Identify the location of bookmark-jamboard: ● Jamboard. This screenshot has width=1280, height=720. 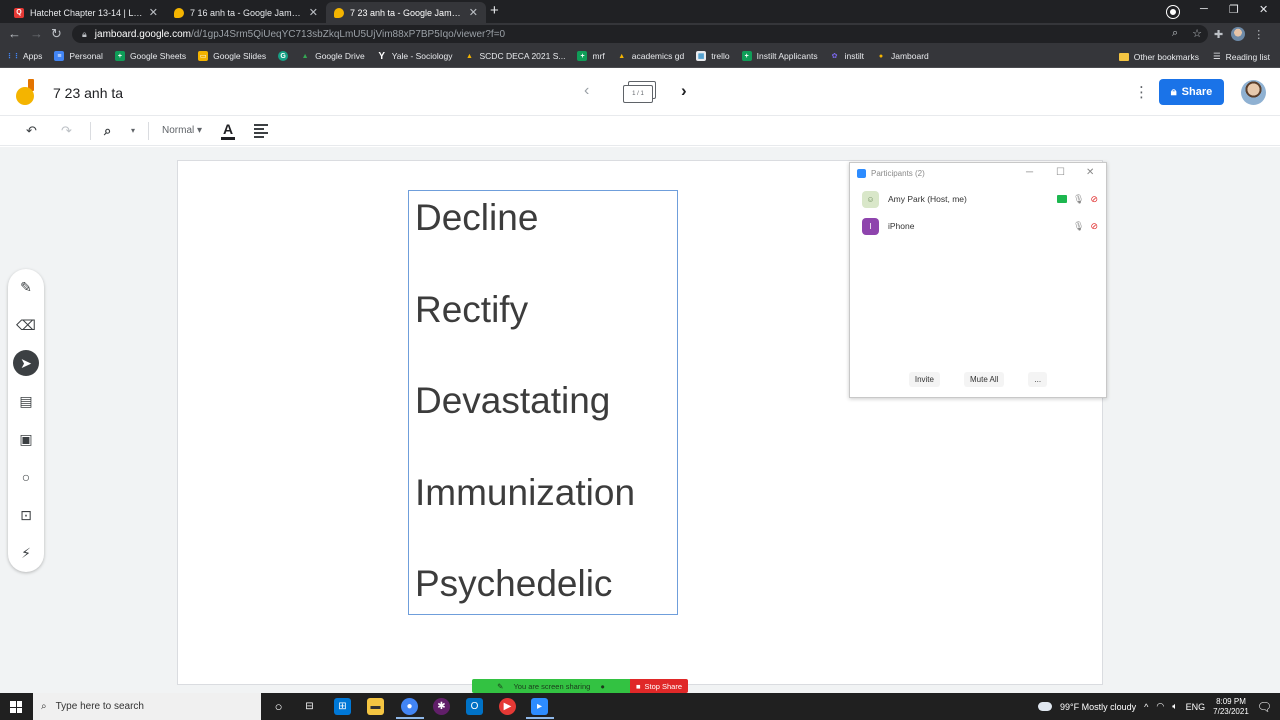
(902, 56).